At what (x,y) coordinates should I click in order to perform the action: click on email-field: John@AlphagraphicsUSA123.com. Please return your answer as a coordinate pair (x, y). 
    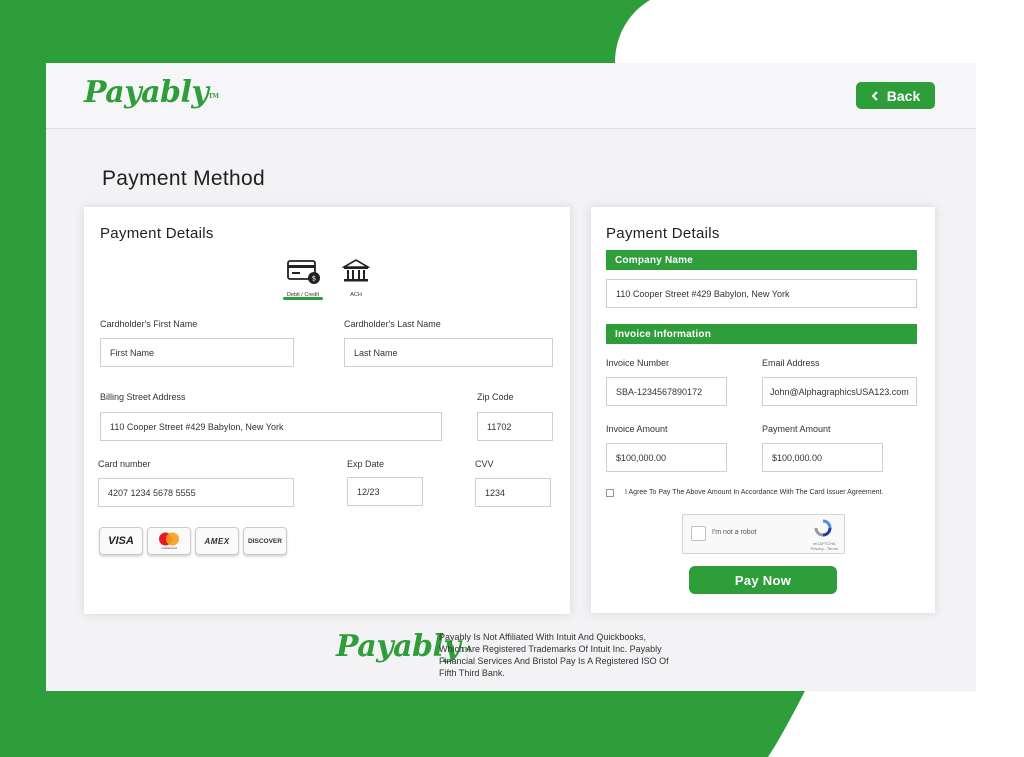
    Looking at the image, I should click on (839, 391).